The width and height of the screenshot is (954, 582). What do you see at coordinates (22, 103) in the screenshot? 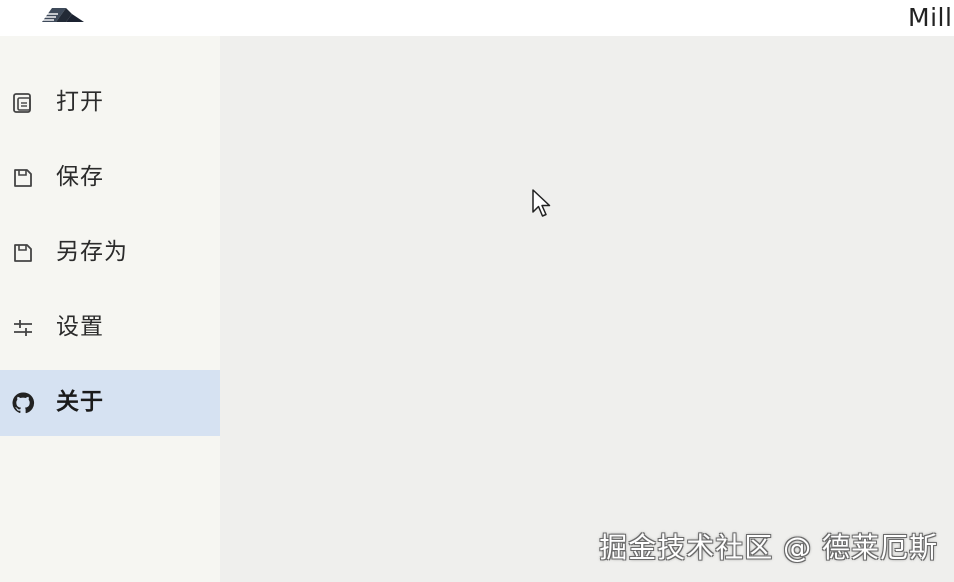
I see `open-file-icon` at bounding box center [22, 103].